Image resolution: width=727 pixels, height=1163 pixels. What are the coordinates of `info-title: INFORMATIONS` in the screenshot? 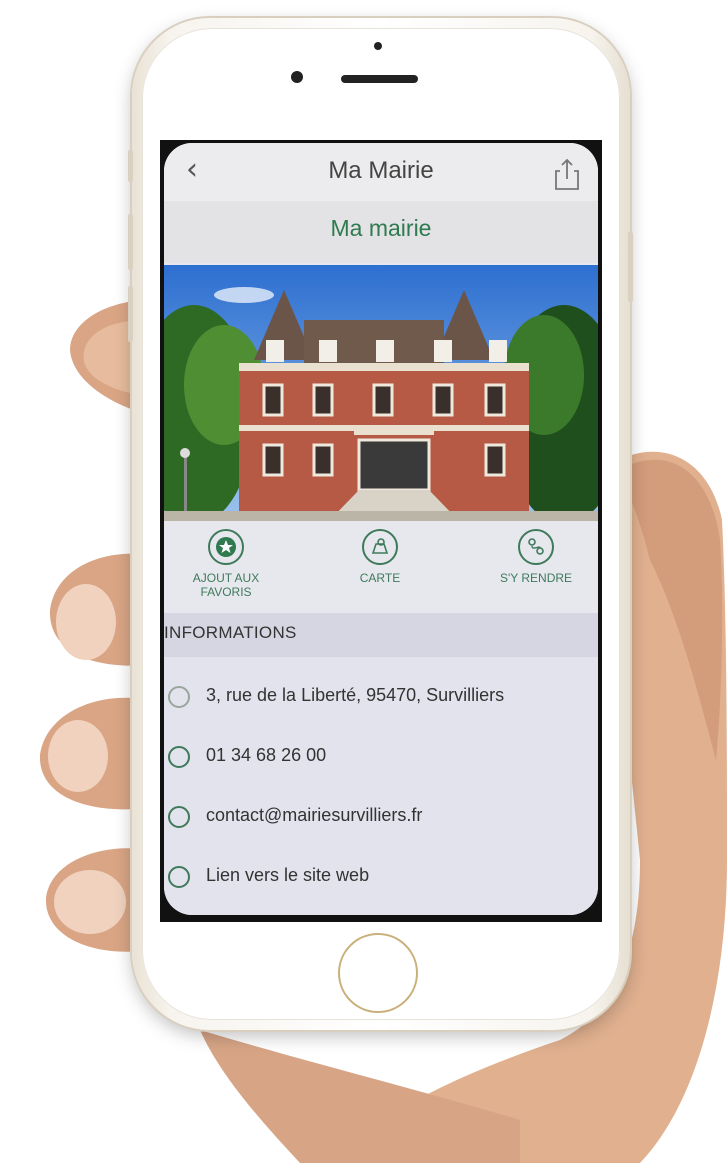 It's located at (230, 632).